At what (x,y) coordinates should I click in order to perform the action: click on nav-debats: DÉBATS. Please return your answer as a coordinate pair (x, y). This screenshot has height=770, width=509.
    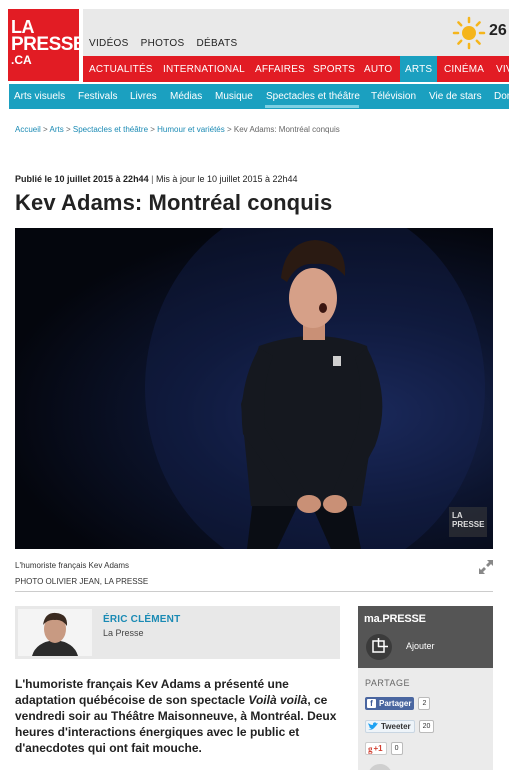
    Looking at the image, I should click on (216, 43).